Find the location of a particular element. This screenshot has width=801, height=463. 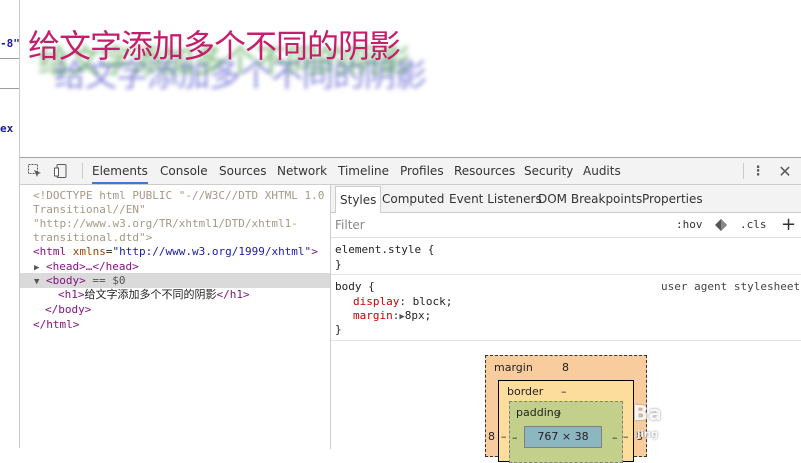

tab-timeline: Timeline is located at coordinates (363, 171).